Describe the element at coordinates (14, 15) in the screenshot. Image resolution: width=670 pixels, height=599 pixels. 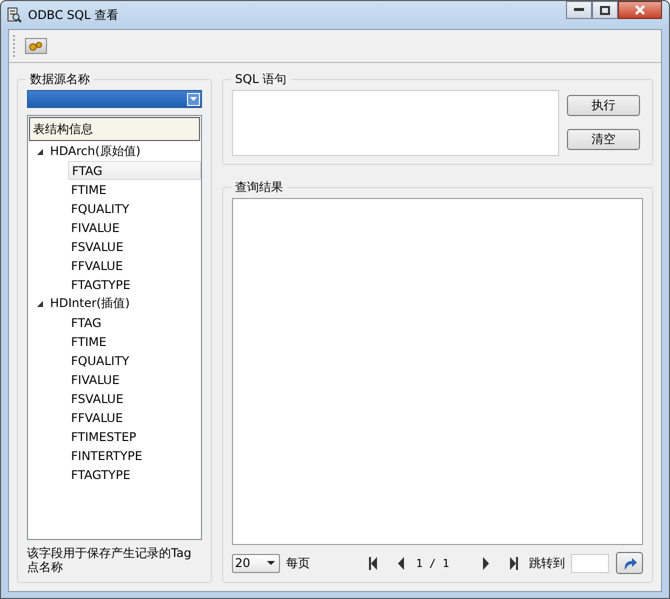
I see `database-search-icon` at that location.